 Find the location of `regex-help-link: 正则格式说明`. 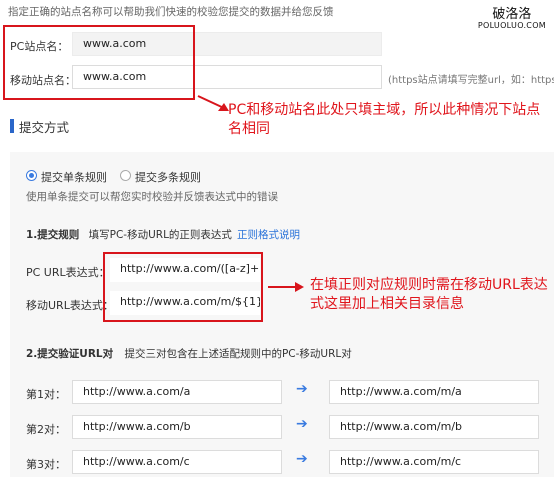

regex-help-link: 正则格式说明 is located at coordinates (268, 234).